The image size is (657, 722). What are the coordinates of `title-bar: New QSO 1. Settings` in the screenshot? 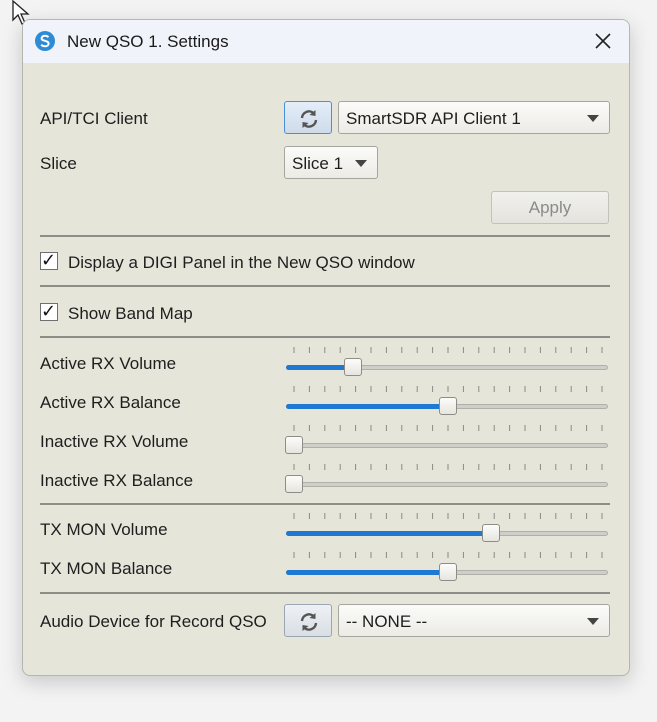 It's located at (326, 41).